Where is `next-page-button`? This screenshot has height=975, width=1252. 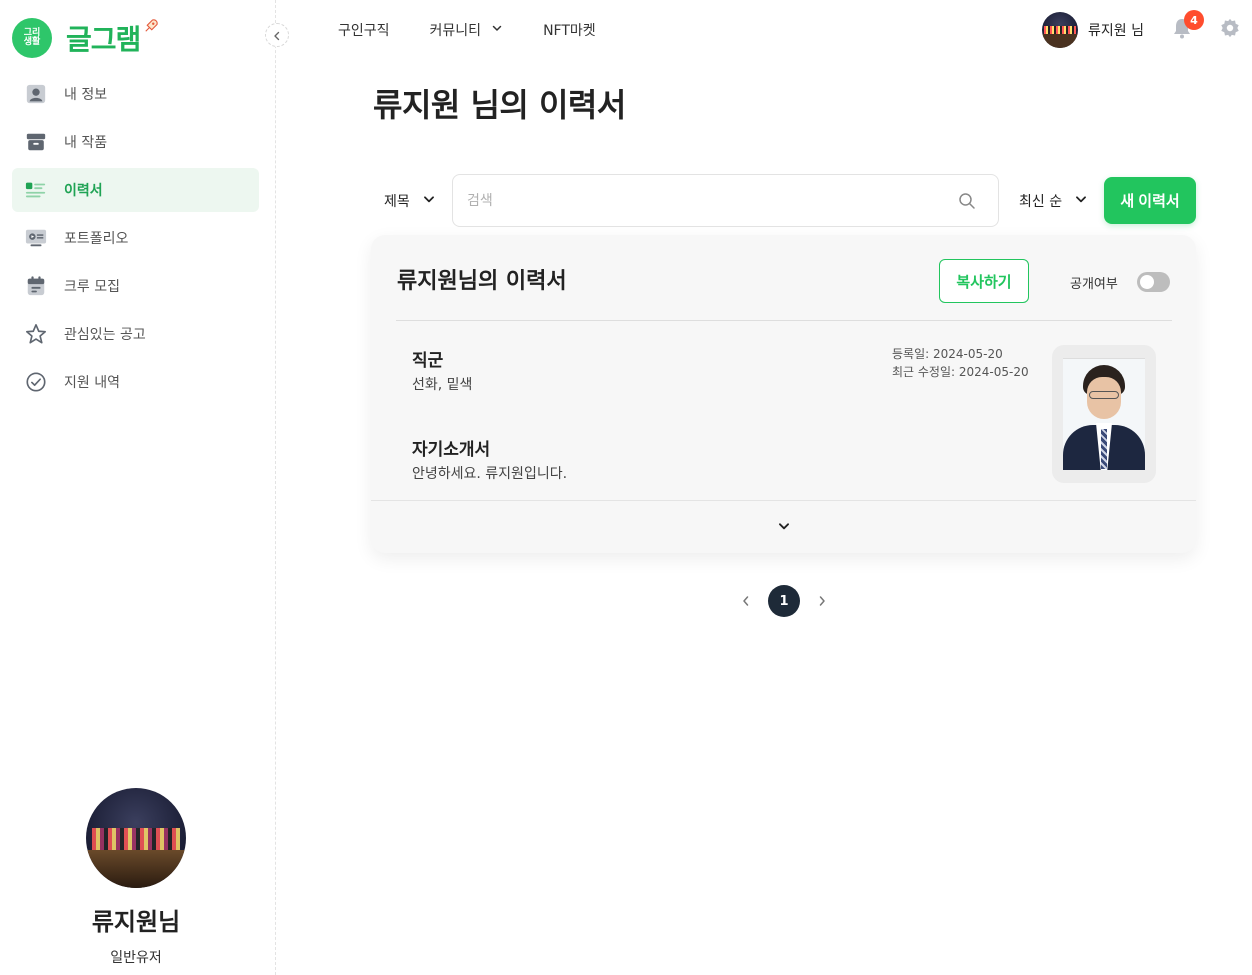 next-page-button is located at coordinates (822, 601).